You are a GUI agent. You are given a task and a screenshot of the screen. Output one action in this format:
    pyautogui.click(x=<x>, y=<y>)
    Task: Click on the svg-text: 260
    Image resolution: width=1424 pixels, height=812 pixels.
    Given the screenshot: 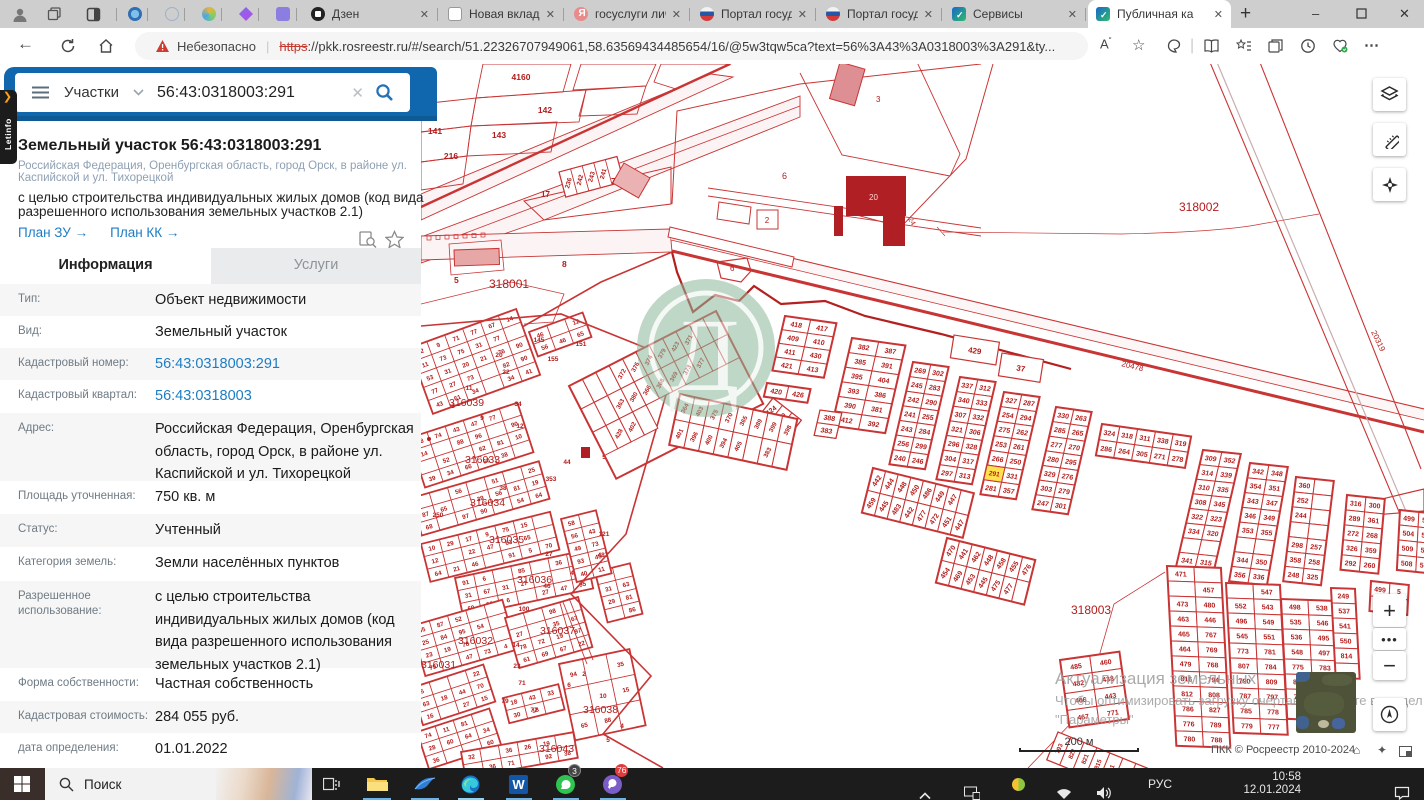 What is the action you would take?
    pyautogui.click(x=1369, y=566)
    